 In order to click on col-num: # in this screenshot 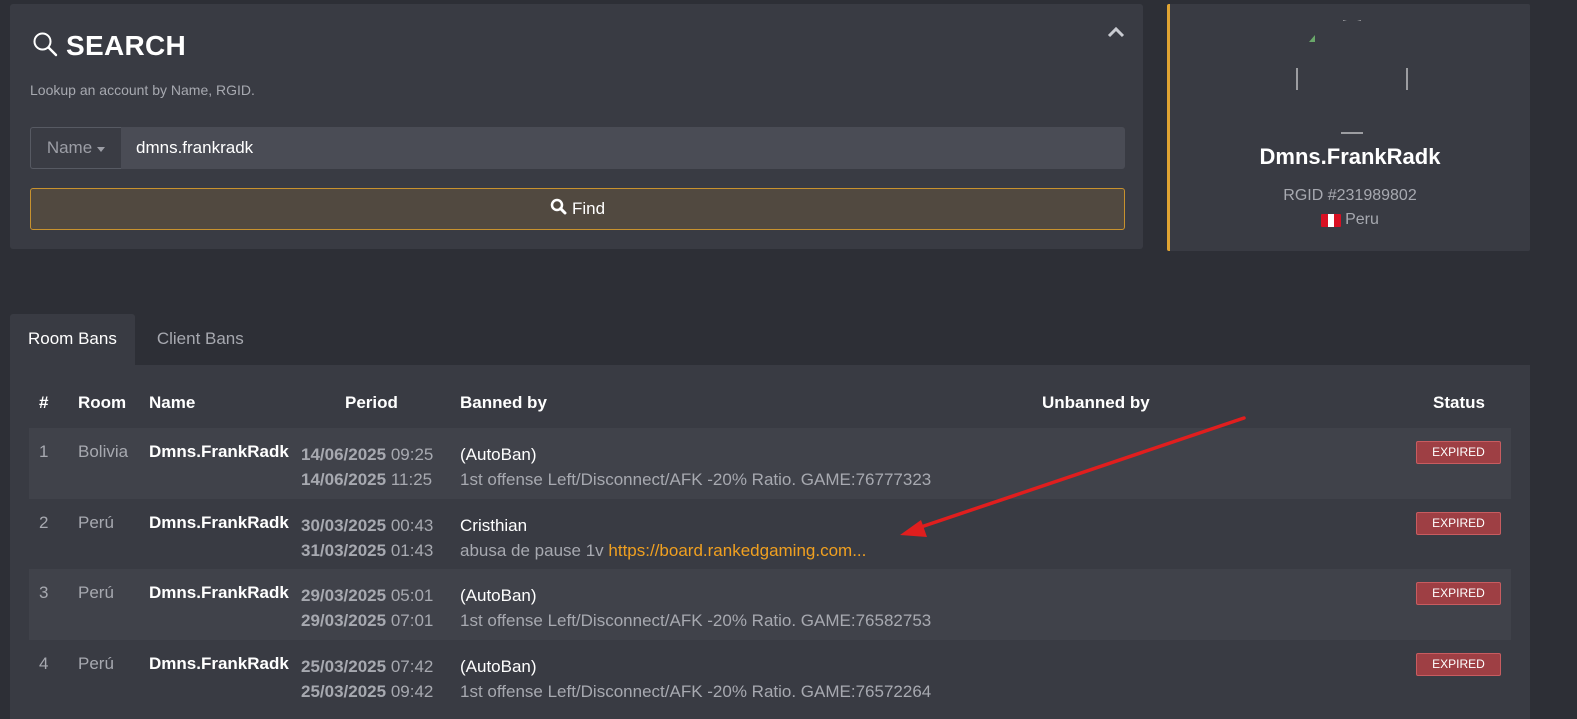, I will do `click(44, 402)`.